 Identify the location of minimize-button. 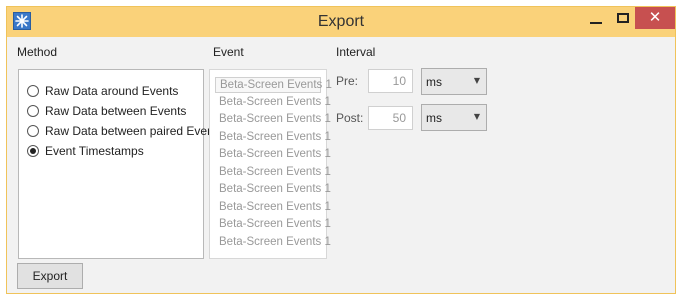
(596, 20).